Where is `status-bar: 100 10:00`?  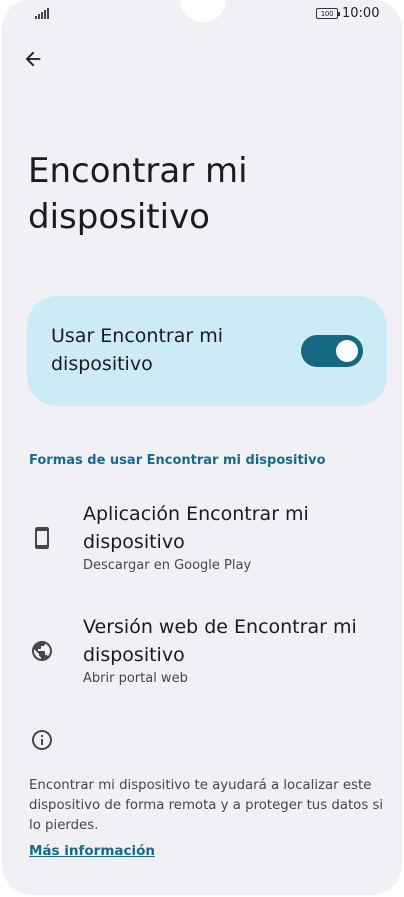 status-bar: 100 10:00 is located at coordinates (202, 14).